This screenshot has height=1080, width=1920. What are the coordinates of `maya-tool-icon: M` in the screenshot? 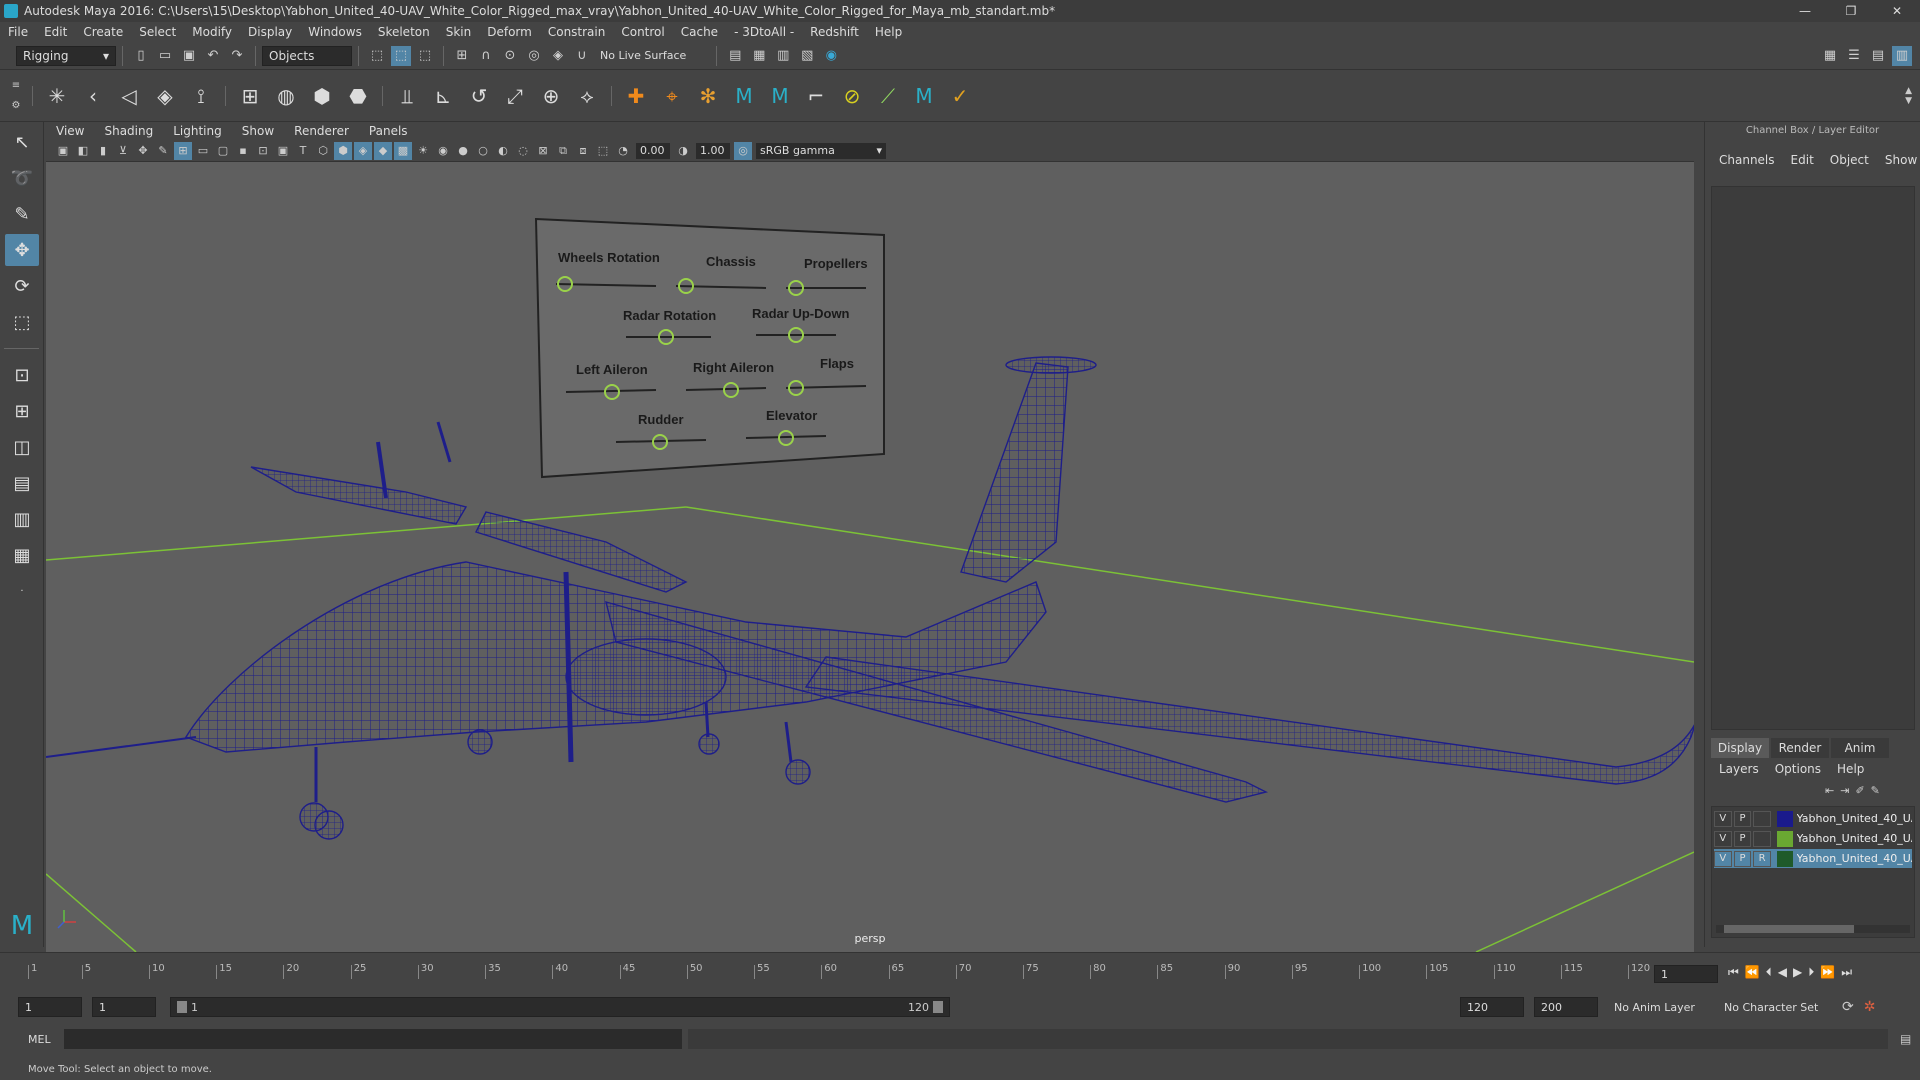 It's located at (924, 96).